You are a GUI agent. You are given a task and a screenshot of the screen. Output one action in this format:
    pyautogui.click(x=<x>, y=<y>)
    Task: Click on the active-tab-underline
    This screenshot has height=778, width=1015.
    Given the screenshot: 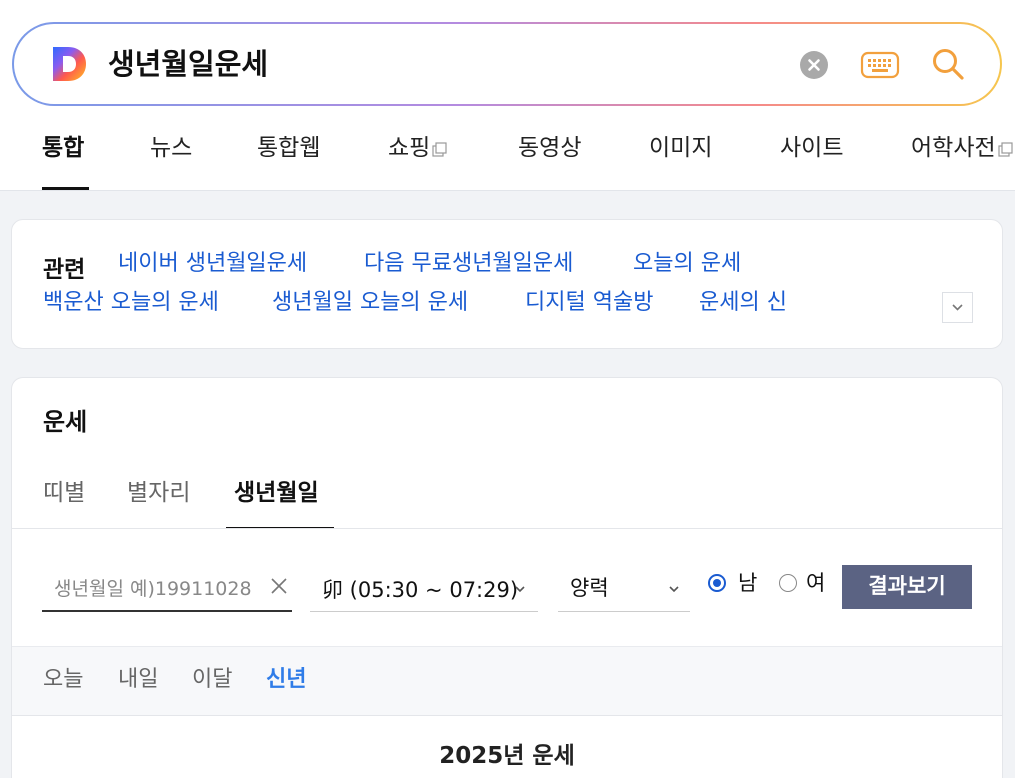 What is the action you would take?
    pyautogui.click(x=65, y=188)
    